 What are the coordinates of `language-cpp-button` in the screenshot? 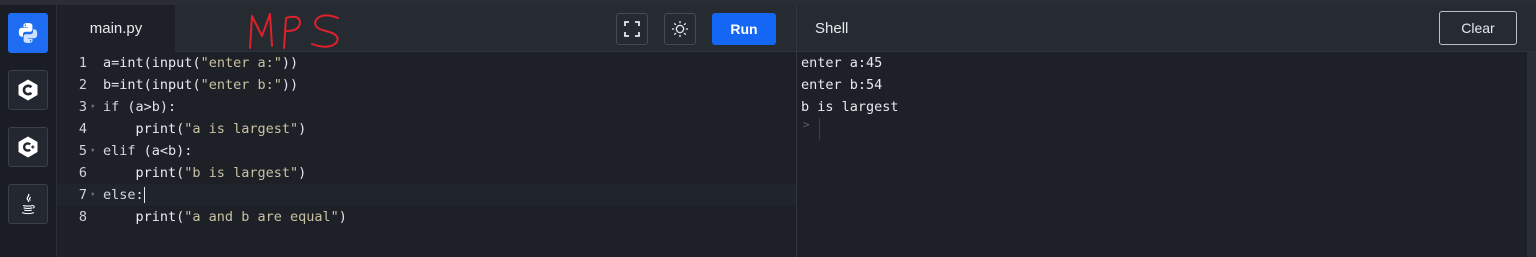 It's located at (28, 147).